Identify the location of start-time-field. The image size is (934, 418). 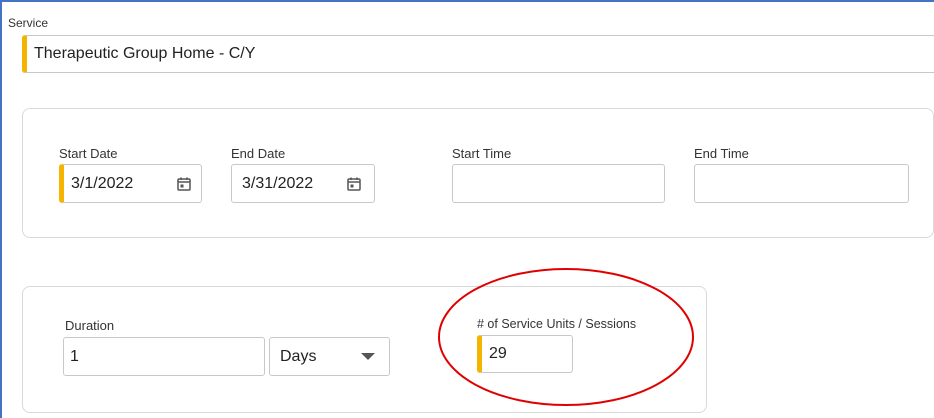
(558, 183).